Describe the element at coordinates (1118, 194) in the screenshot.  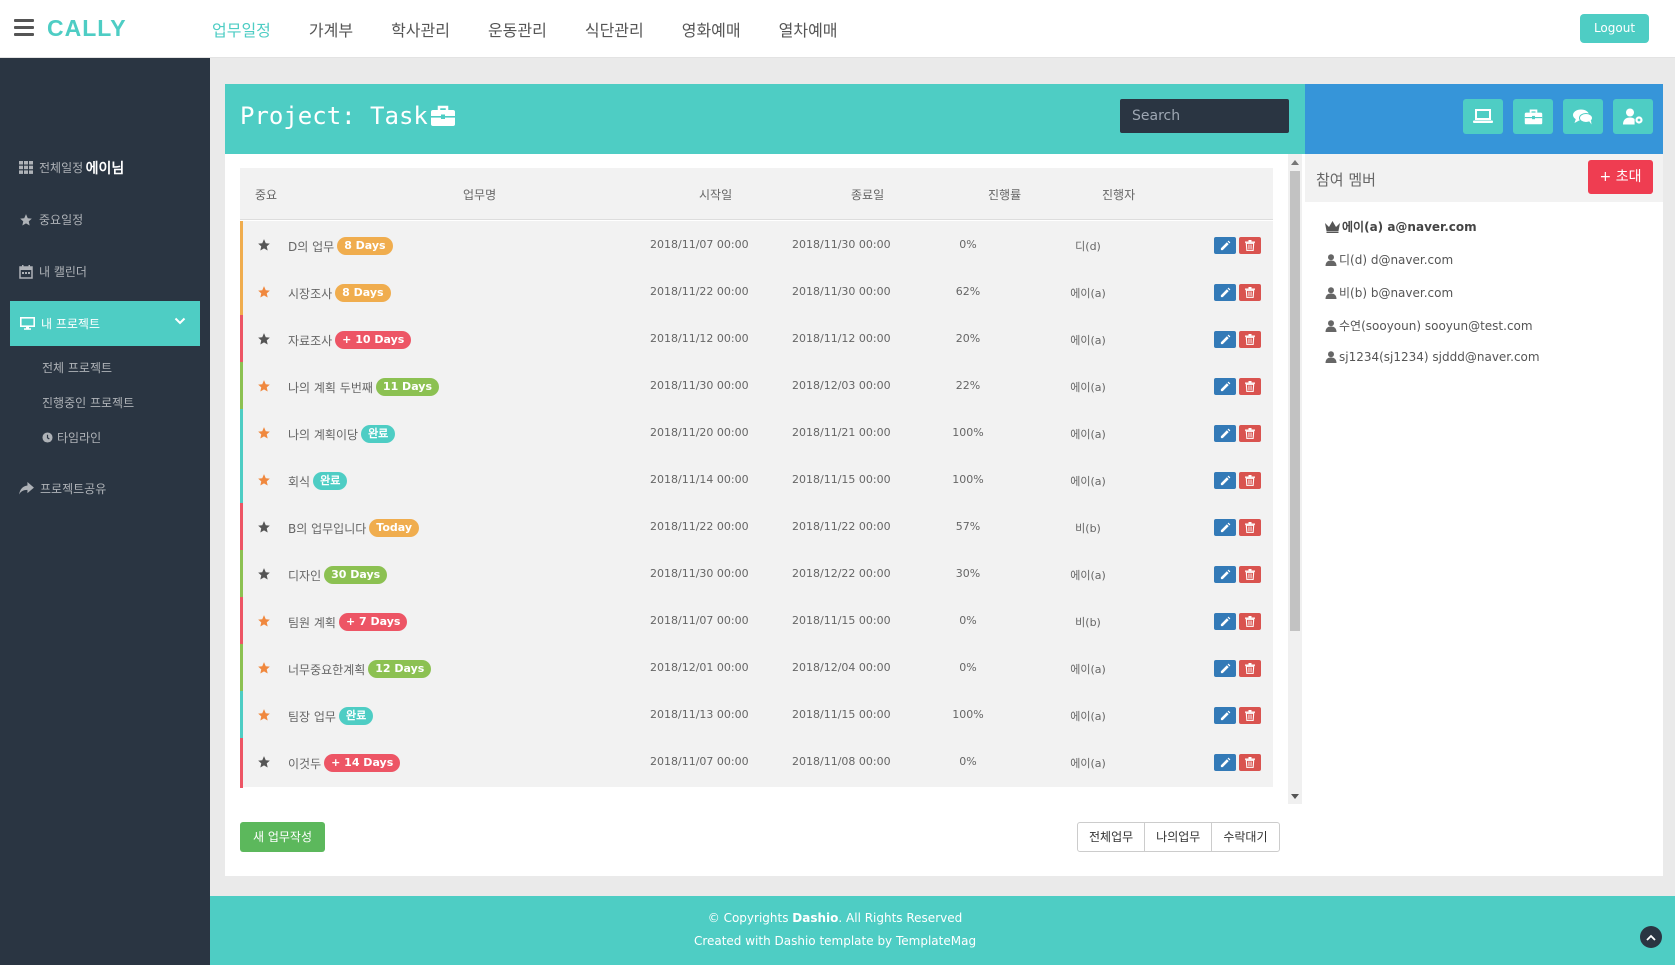
I see `col-assignee: 진행자` at that location.